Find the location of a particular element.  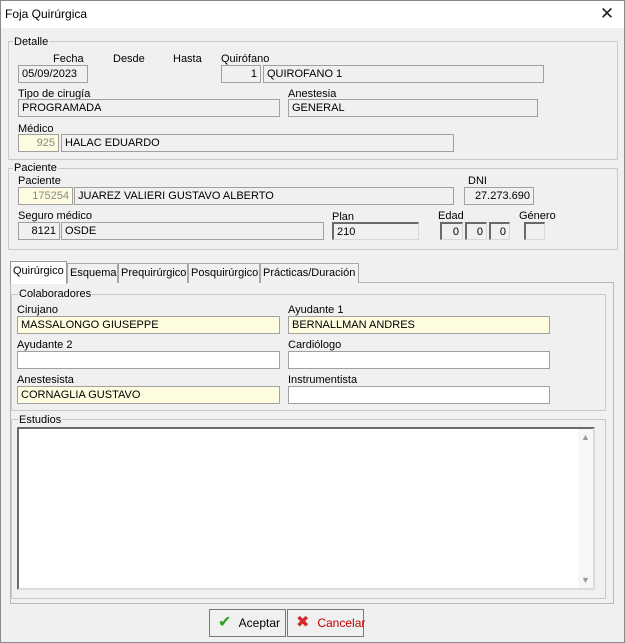

window-title: Foja Quirúrgica is located at coordinates (46, 14).